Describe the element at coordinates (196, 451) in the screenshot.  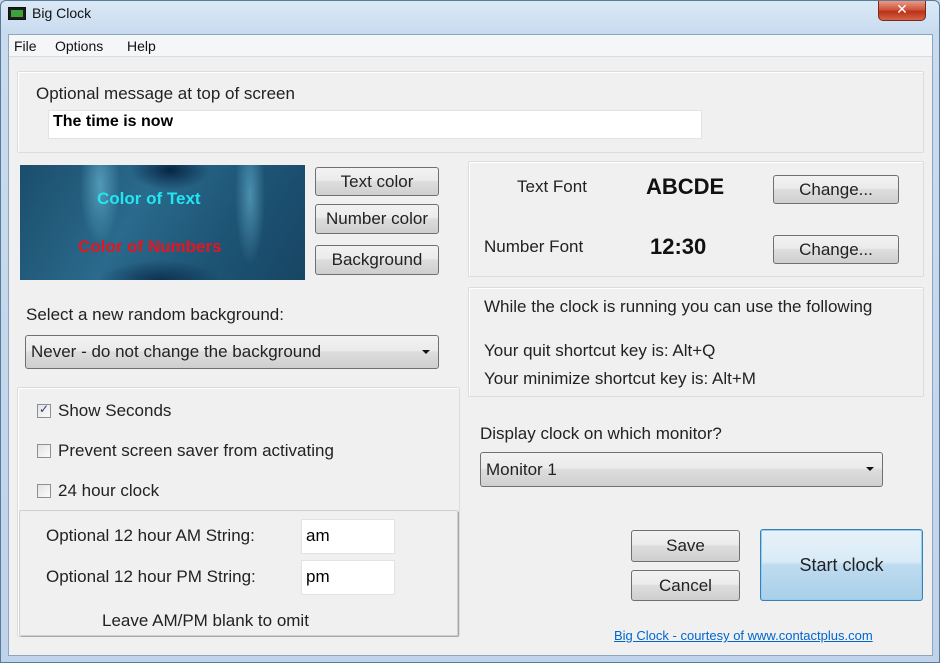
I see `prevent-screensaver-label: Prevent screen saver from activating` at that location.